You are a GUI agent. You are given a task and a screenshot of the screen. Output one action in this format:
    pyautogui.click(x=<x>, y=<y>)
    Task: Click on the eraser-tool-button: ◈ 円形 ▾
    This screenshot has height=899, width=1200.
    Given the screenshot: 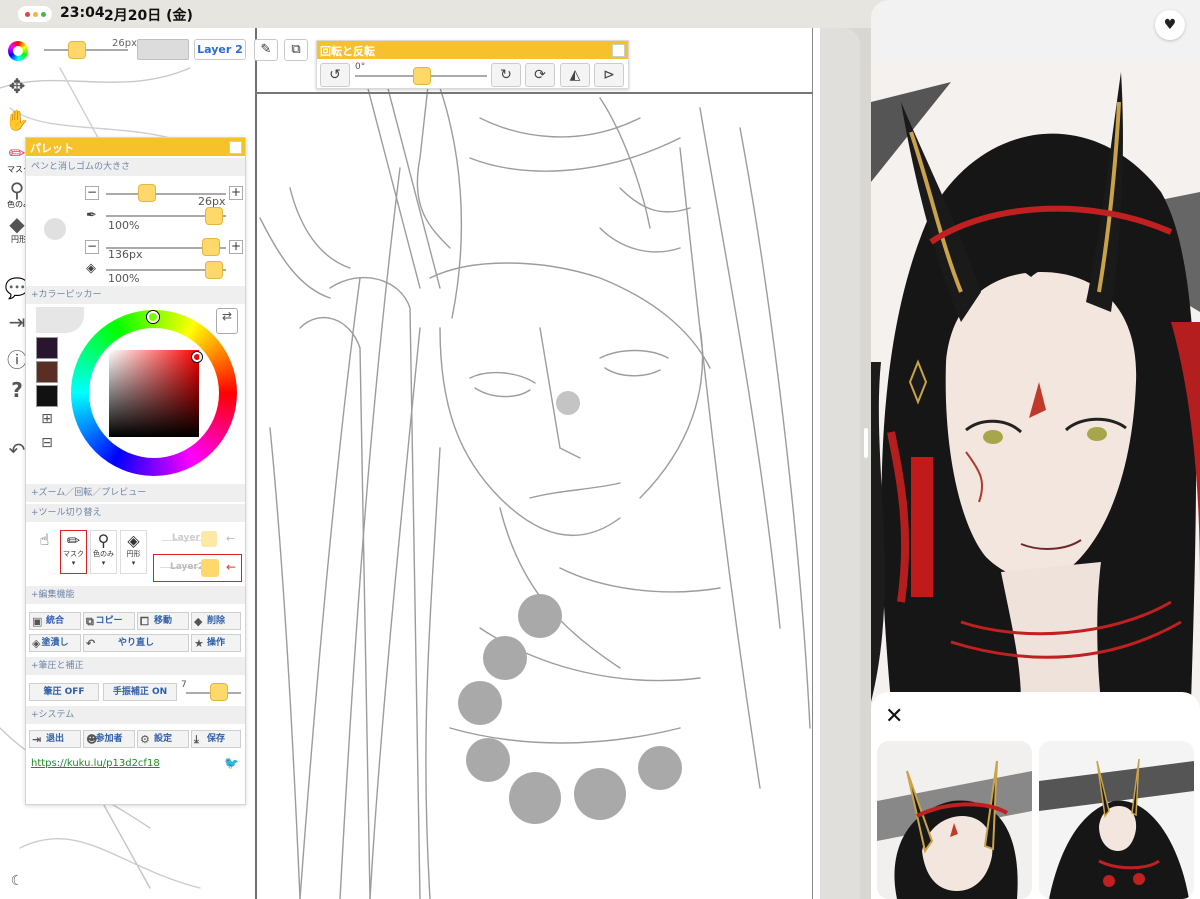 What is the action you would take?
    pyautogui.click(x=133, y=552)
    